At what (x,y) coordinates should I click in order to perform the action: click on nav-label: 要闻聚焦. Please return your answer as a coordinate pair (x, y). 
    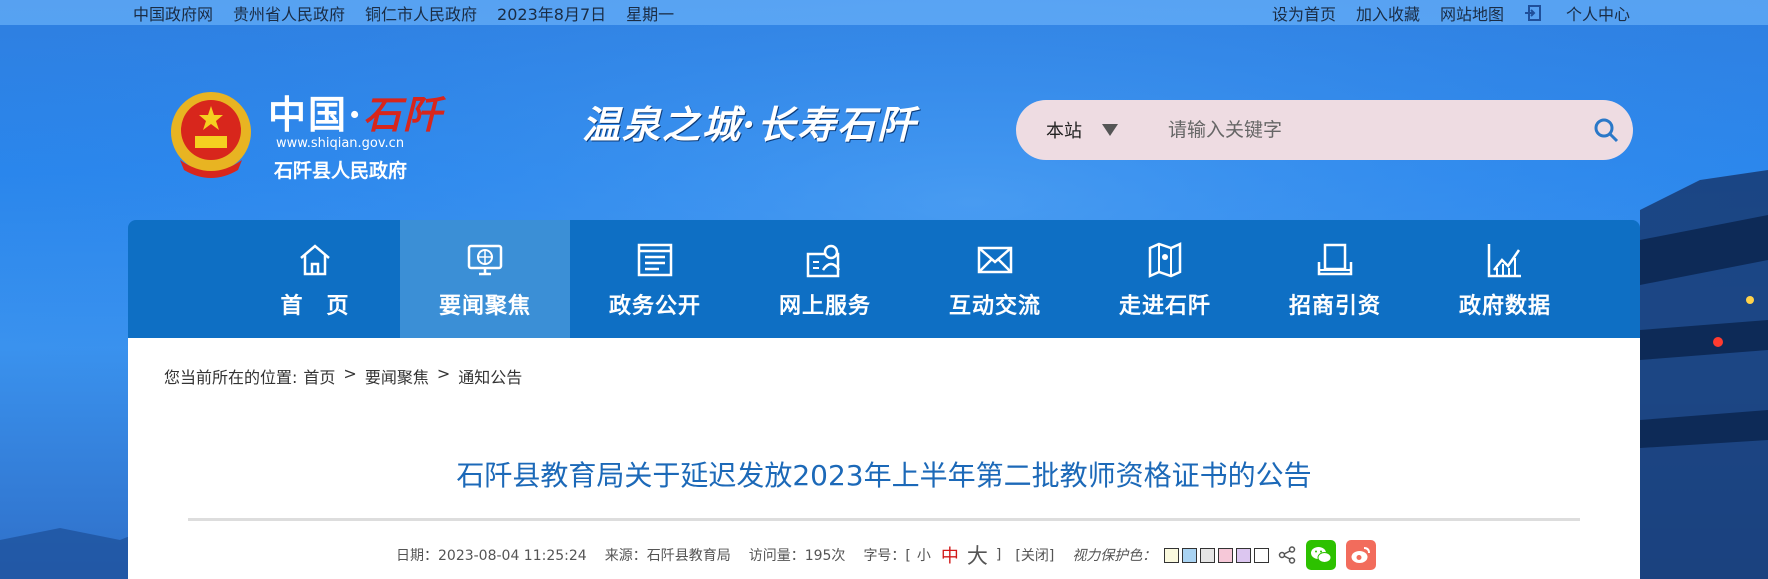
    Looking at the image, I should click on (484, 306).